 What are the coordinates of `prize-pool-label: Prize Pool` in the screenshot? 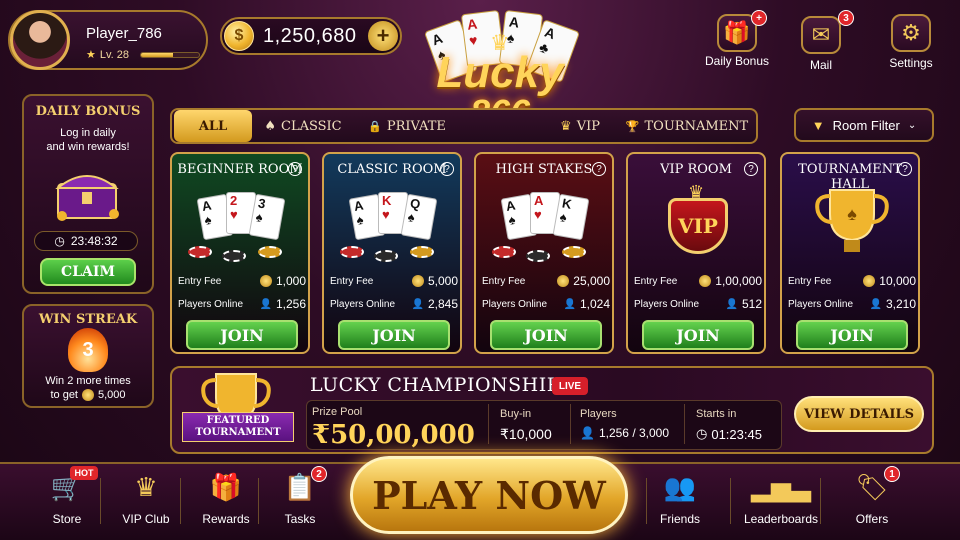 It's located at (337, 412).